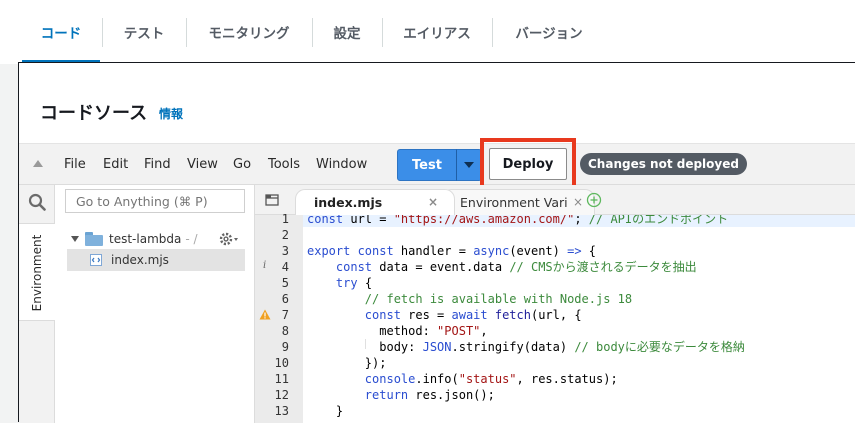 This screenshot has height=423, width=855. What do you see at coordinates (191, 239) in the screenshot?
I see `folder-path-suffix: - /` at bounding box center [191, 239].